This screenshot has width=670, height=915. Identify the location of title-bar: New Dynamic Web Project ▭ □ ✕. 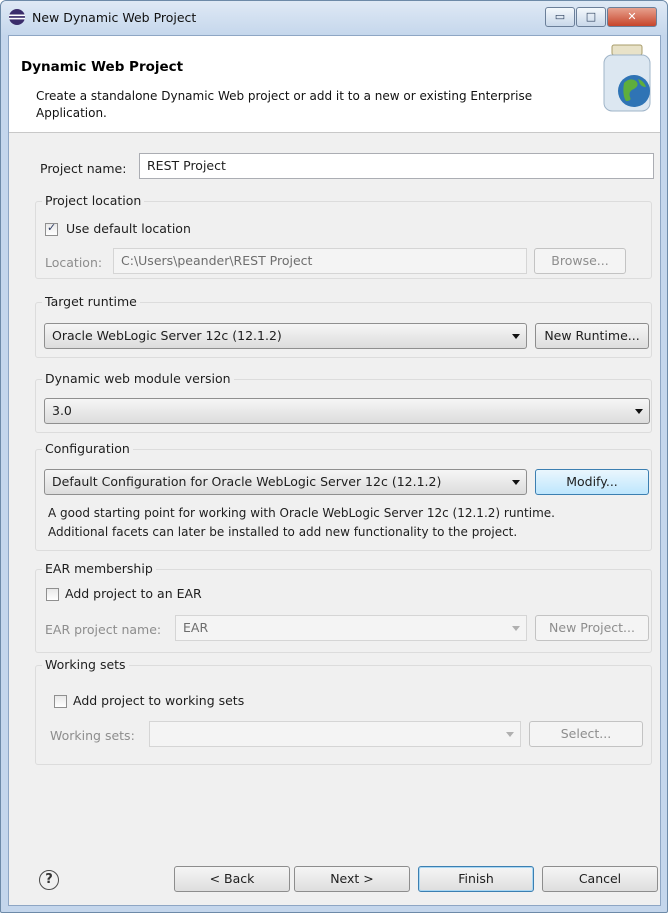
(334, 18).